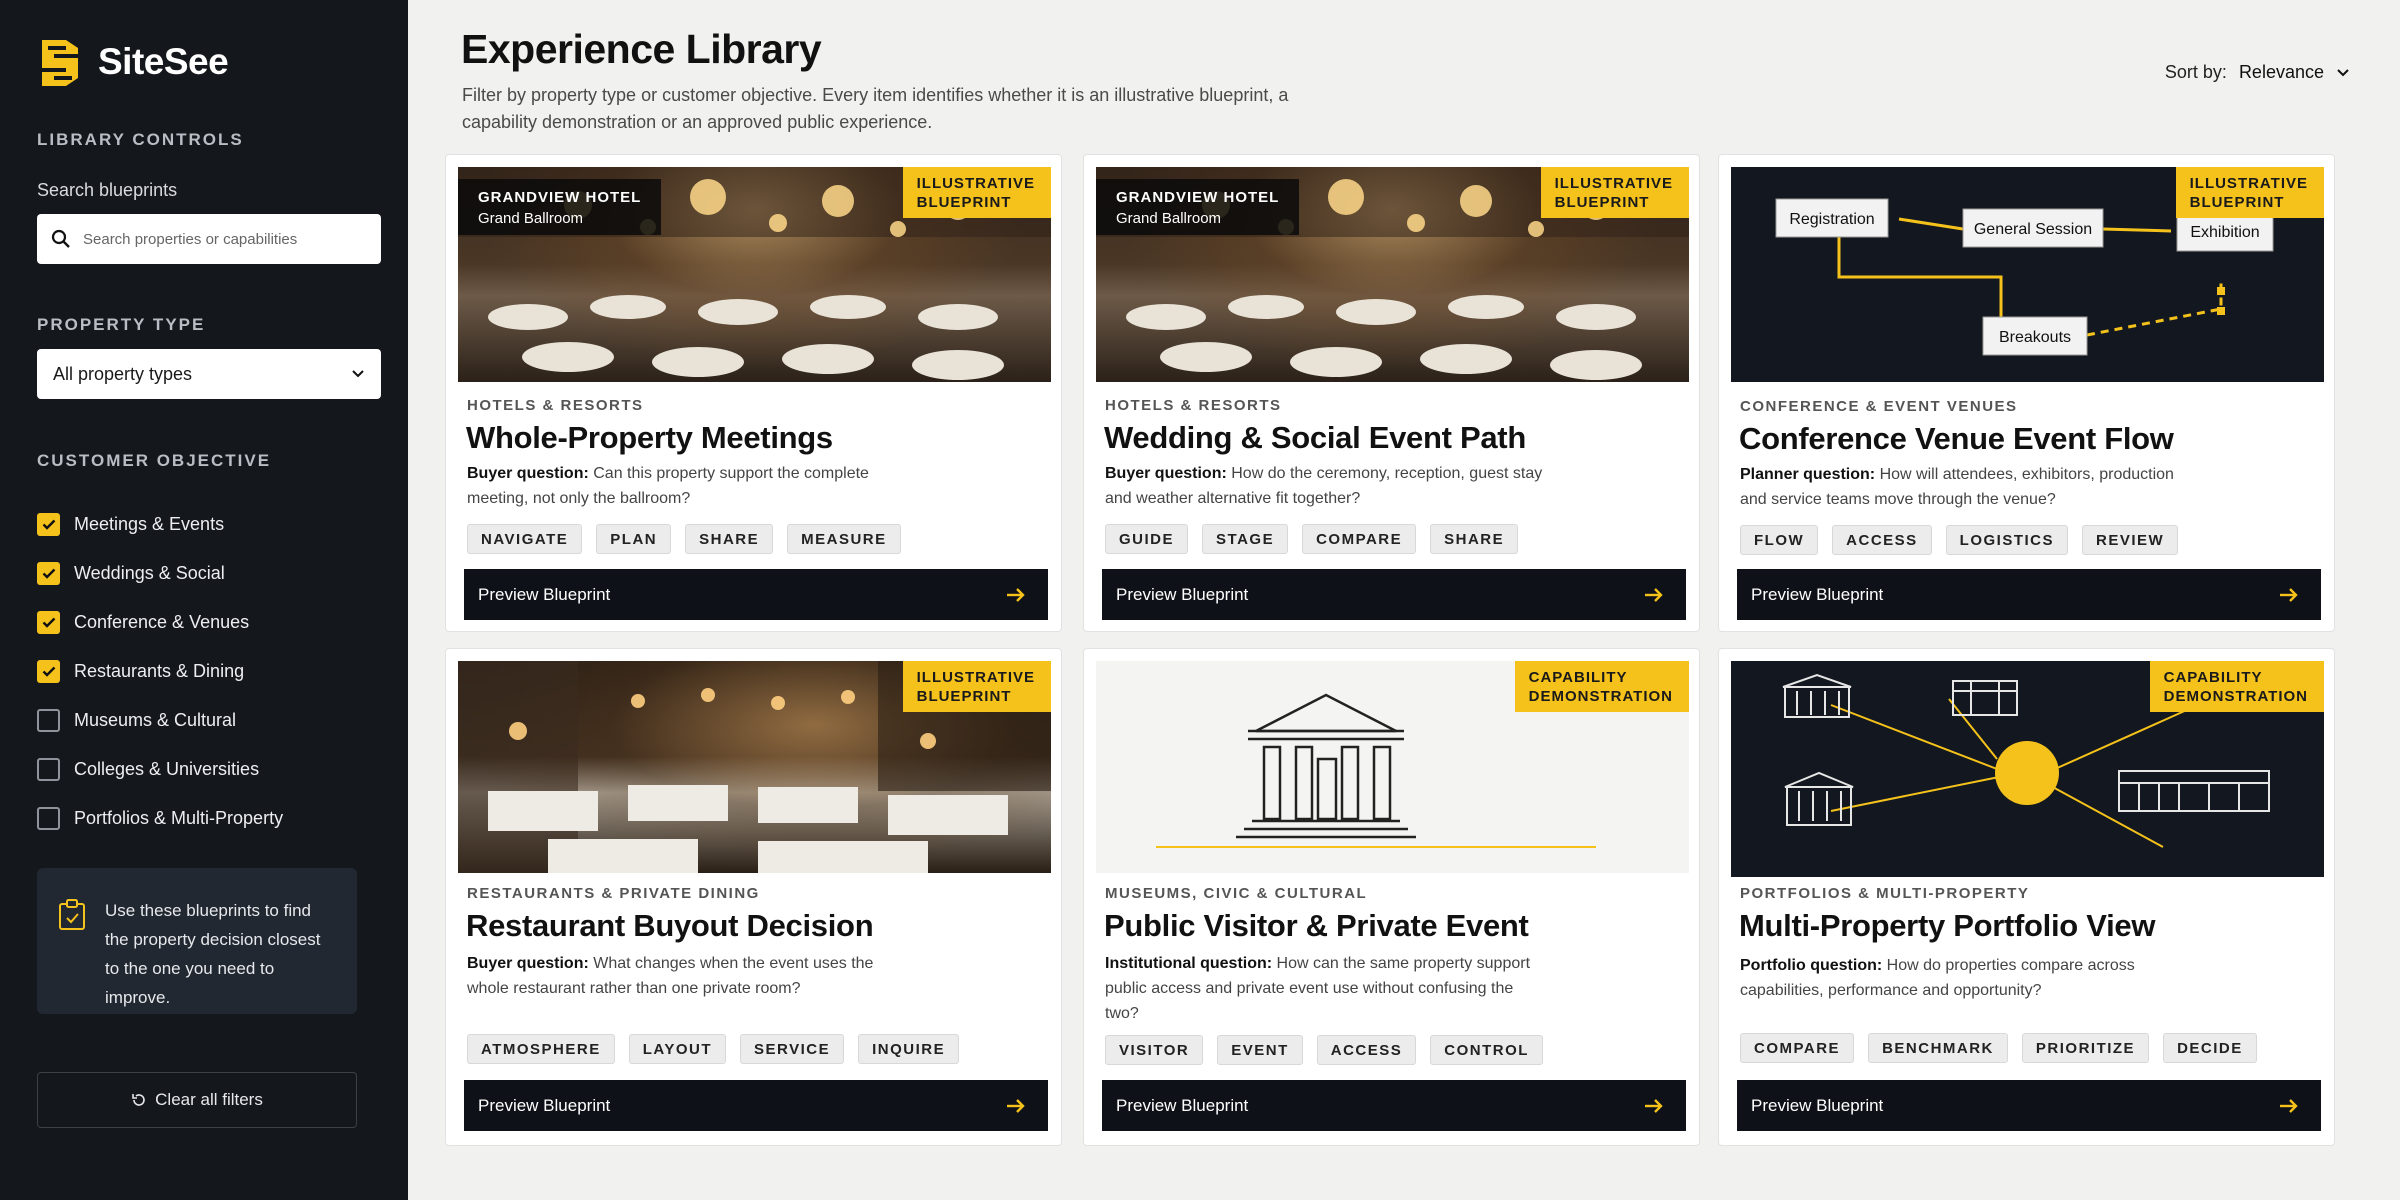 This screenshot has height=1200, width=2400. What do you see at coordinates (60, 238) in the screenshot?
I see `search-icon` at bounding box center [60, 238].